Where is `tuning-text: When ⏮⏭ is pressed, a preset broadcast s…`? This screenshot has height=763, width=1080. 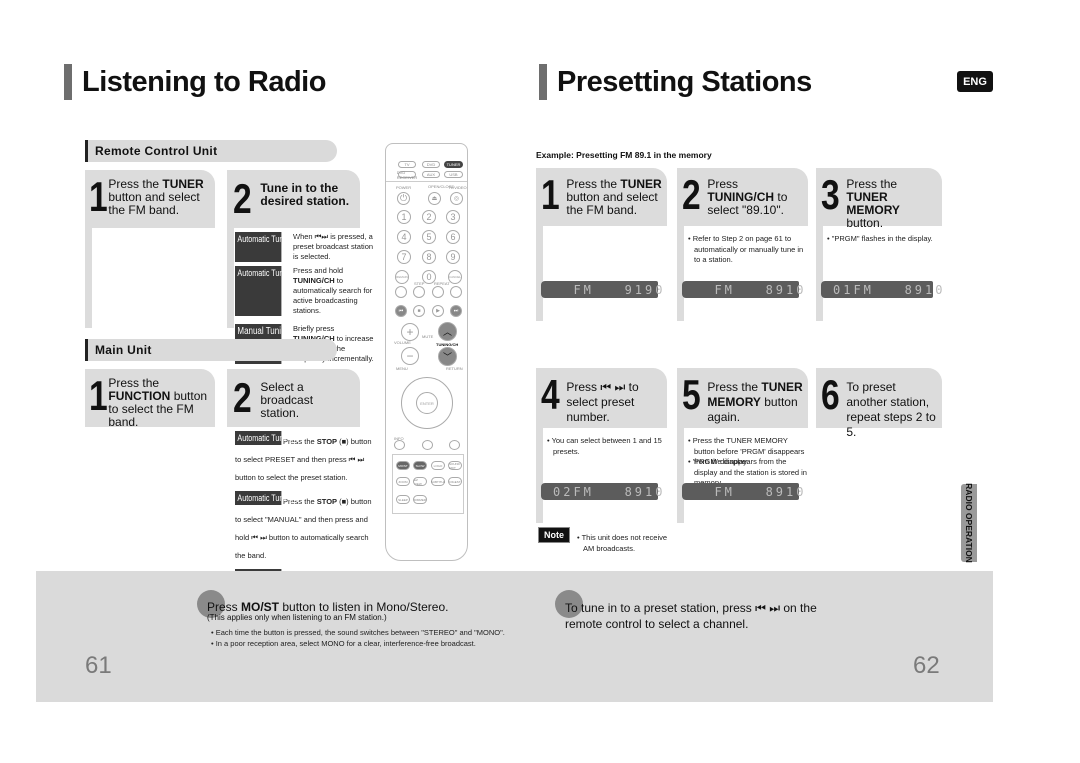
tuning-text: When ⏮⏭ is pressed, a preset broadcast s… is located at coordinates (333, 246).